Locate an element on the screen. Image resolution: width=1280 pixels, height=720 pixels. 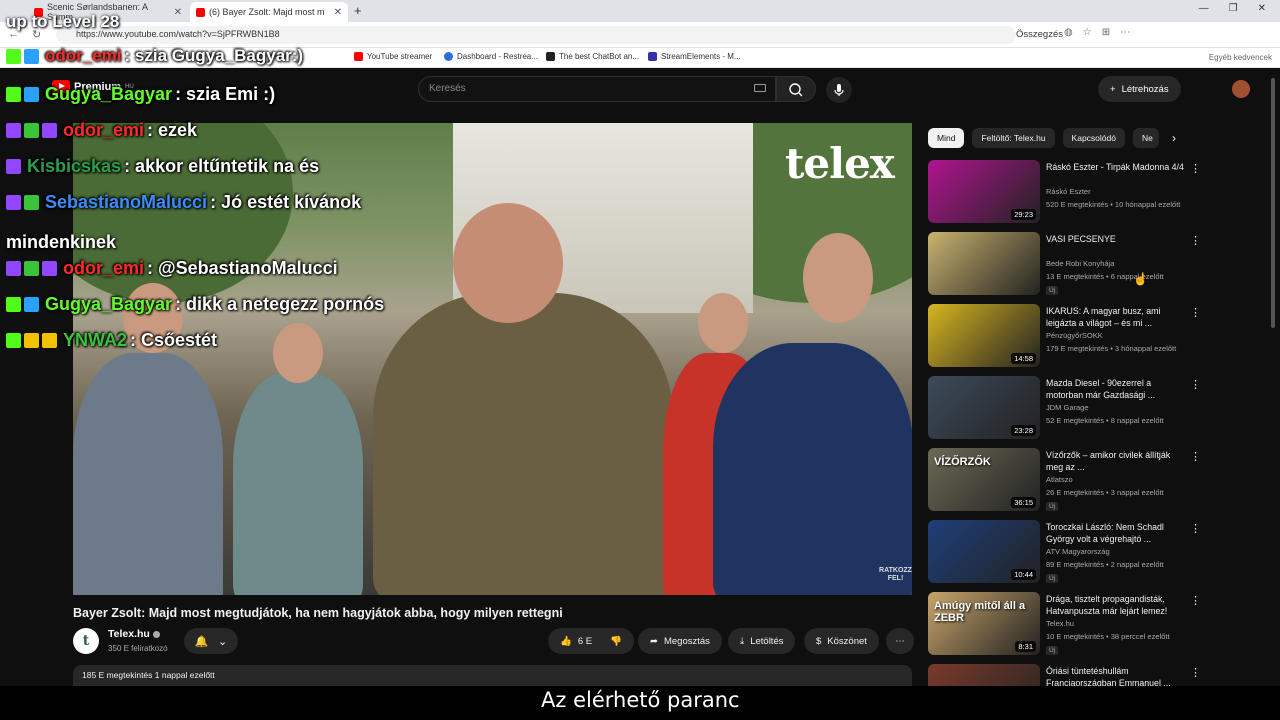
account-avatar is located at coordinates (1241, 89).